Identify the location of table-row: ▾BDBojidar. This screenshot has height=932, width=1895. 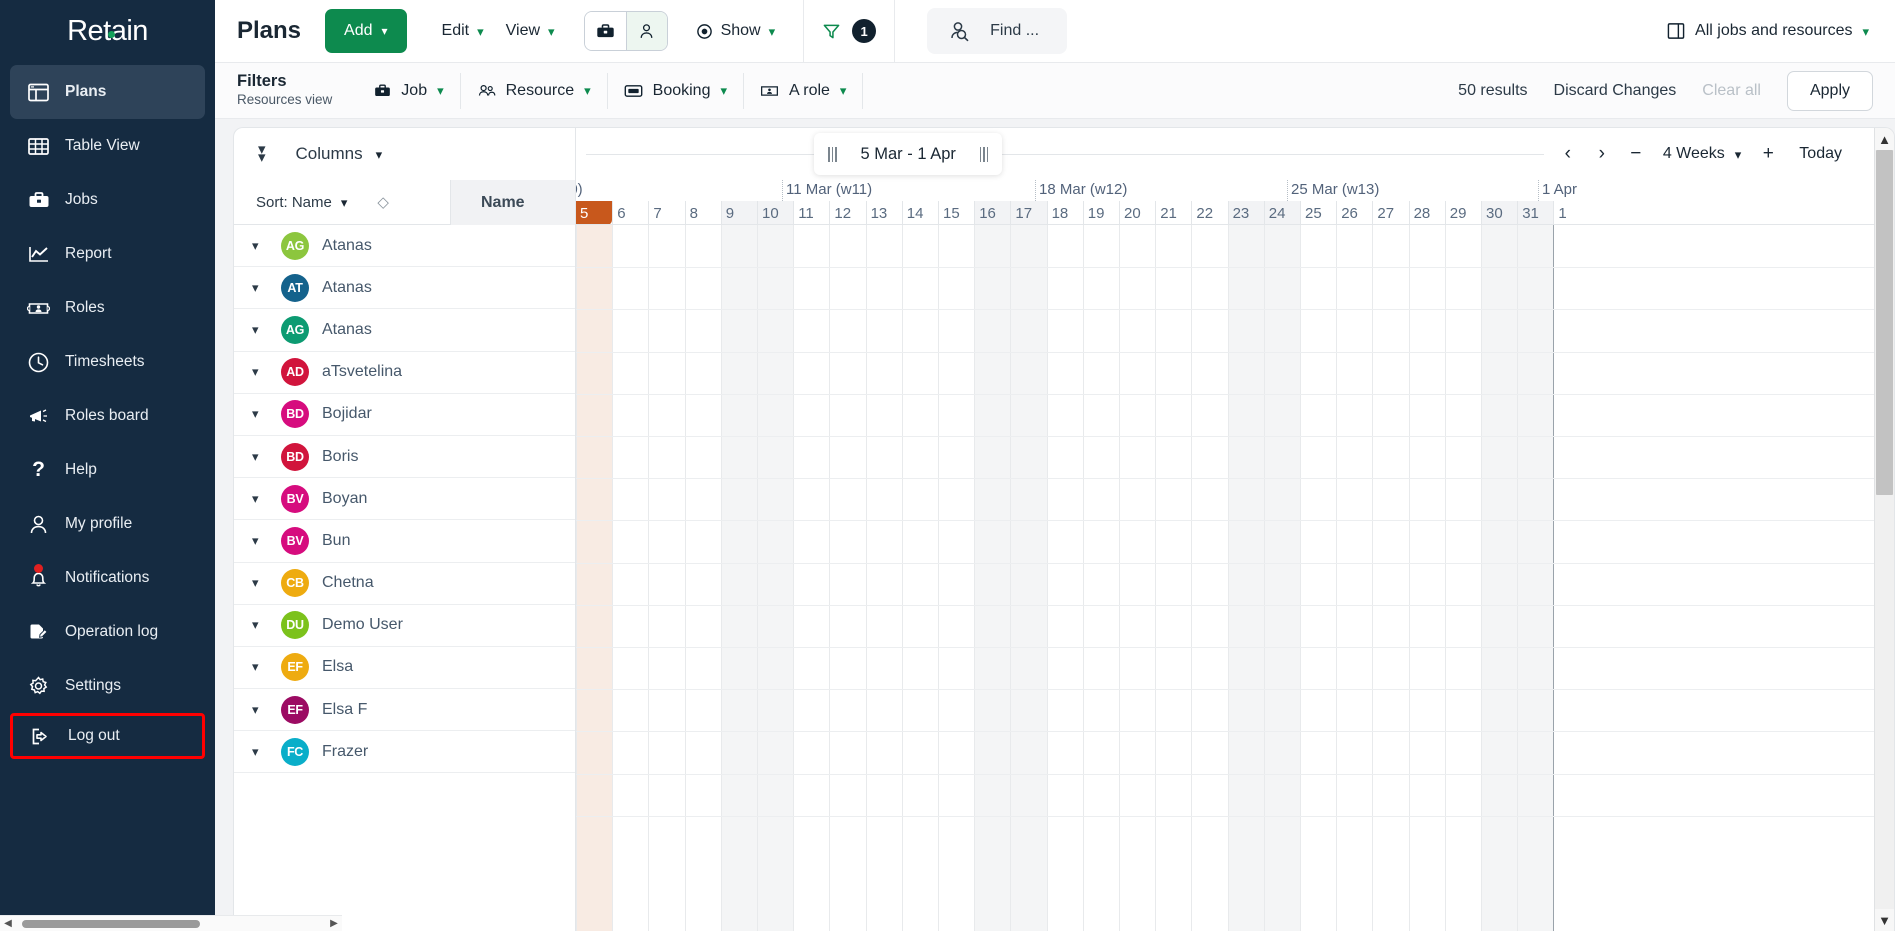
(404, 415).